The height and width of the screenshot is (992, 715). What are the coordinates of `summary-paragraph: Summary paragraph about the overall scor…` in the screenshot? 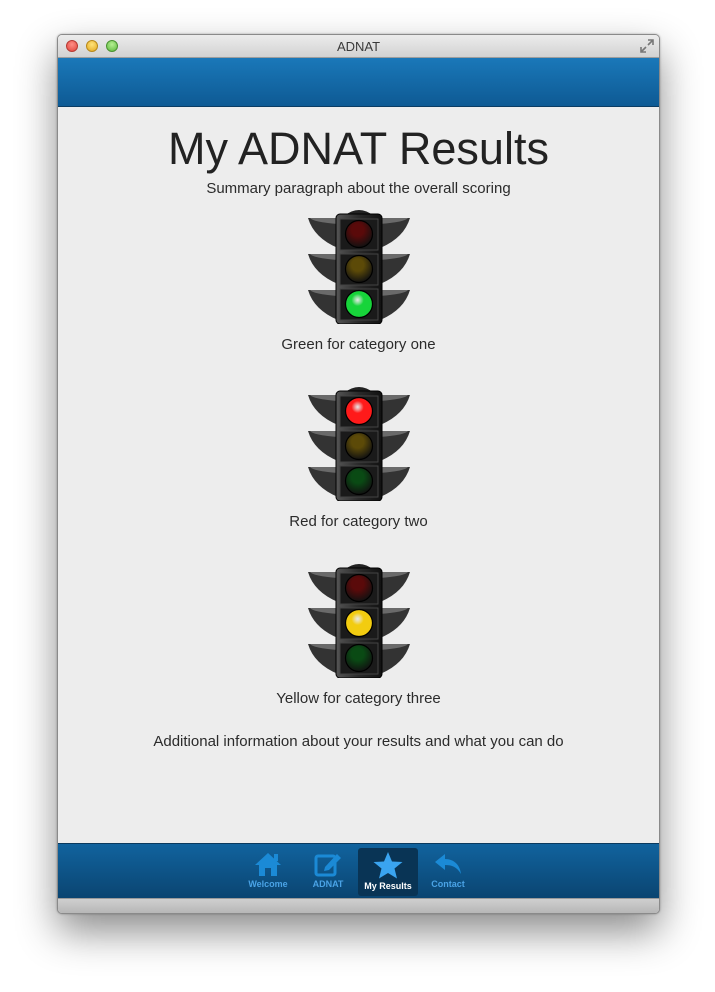 It's located at (358, 188).